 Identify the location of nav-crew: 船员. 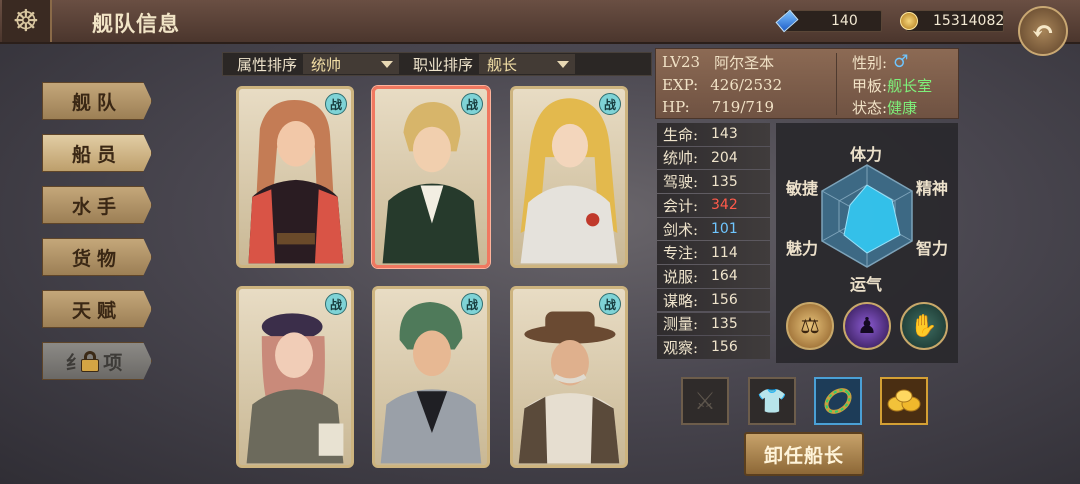
(97, 153).